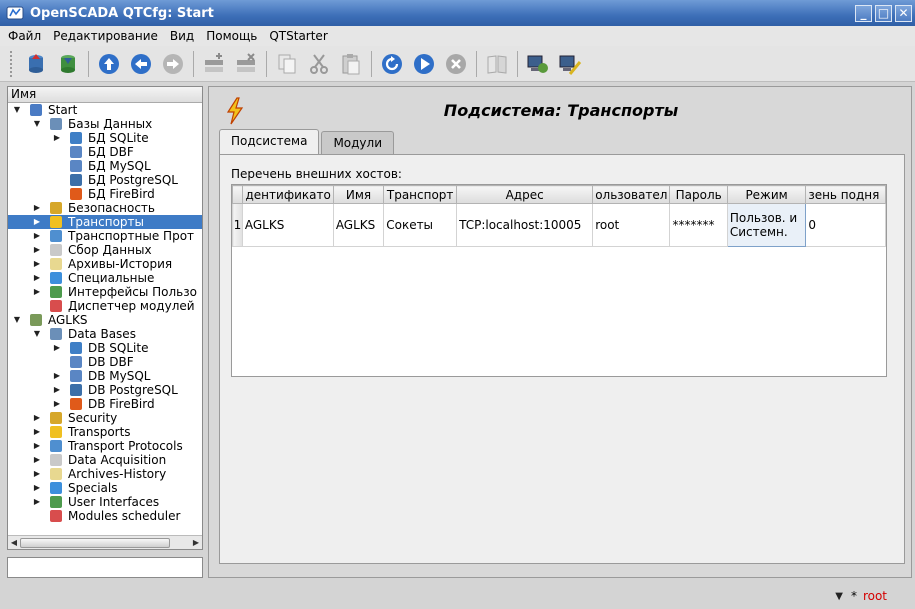 The image size is (915, 609). Describe the element at coordinates (420, 194) in the screenshot. I see `column-header-transport: Транспорт` at that location.